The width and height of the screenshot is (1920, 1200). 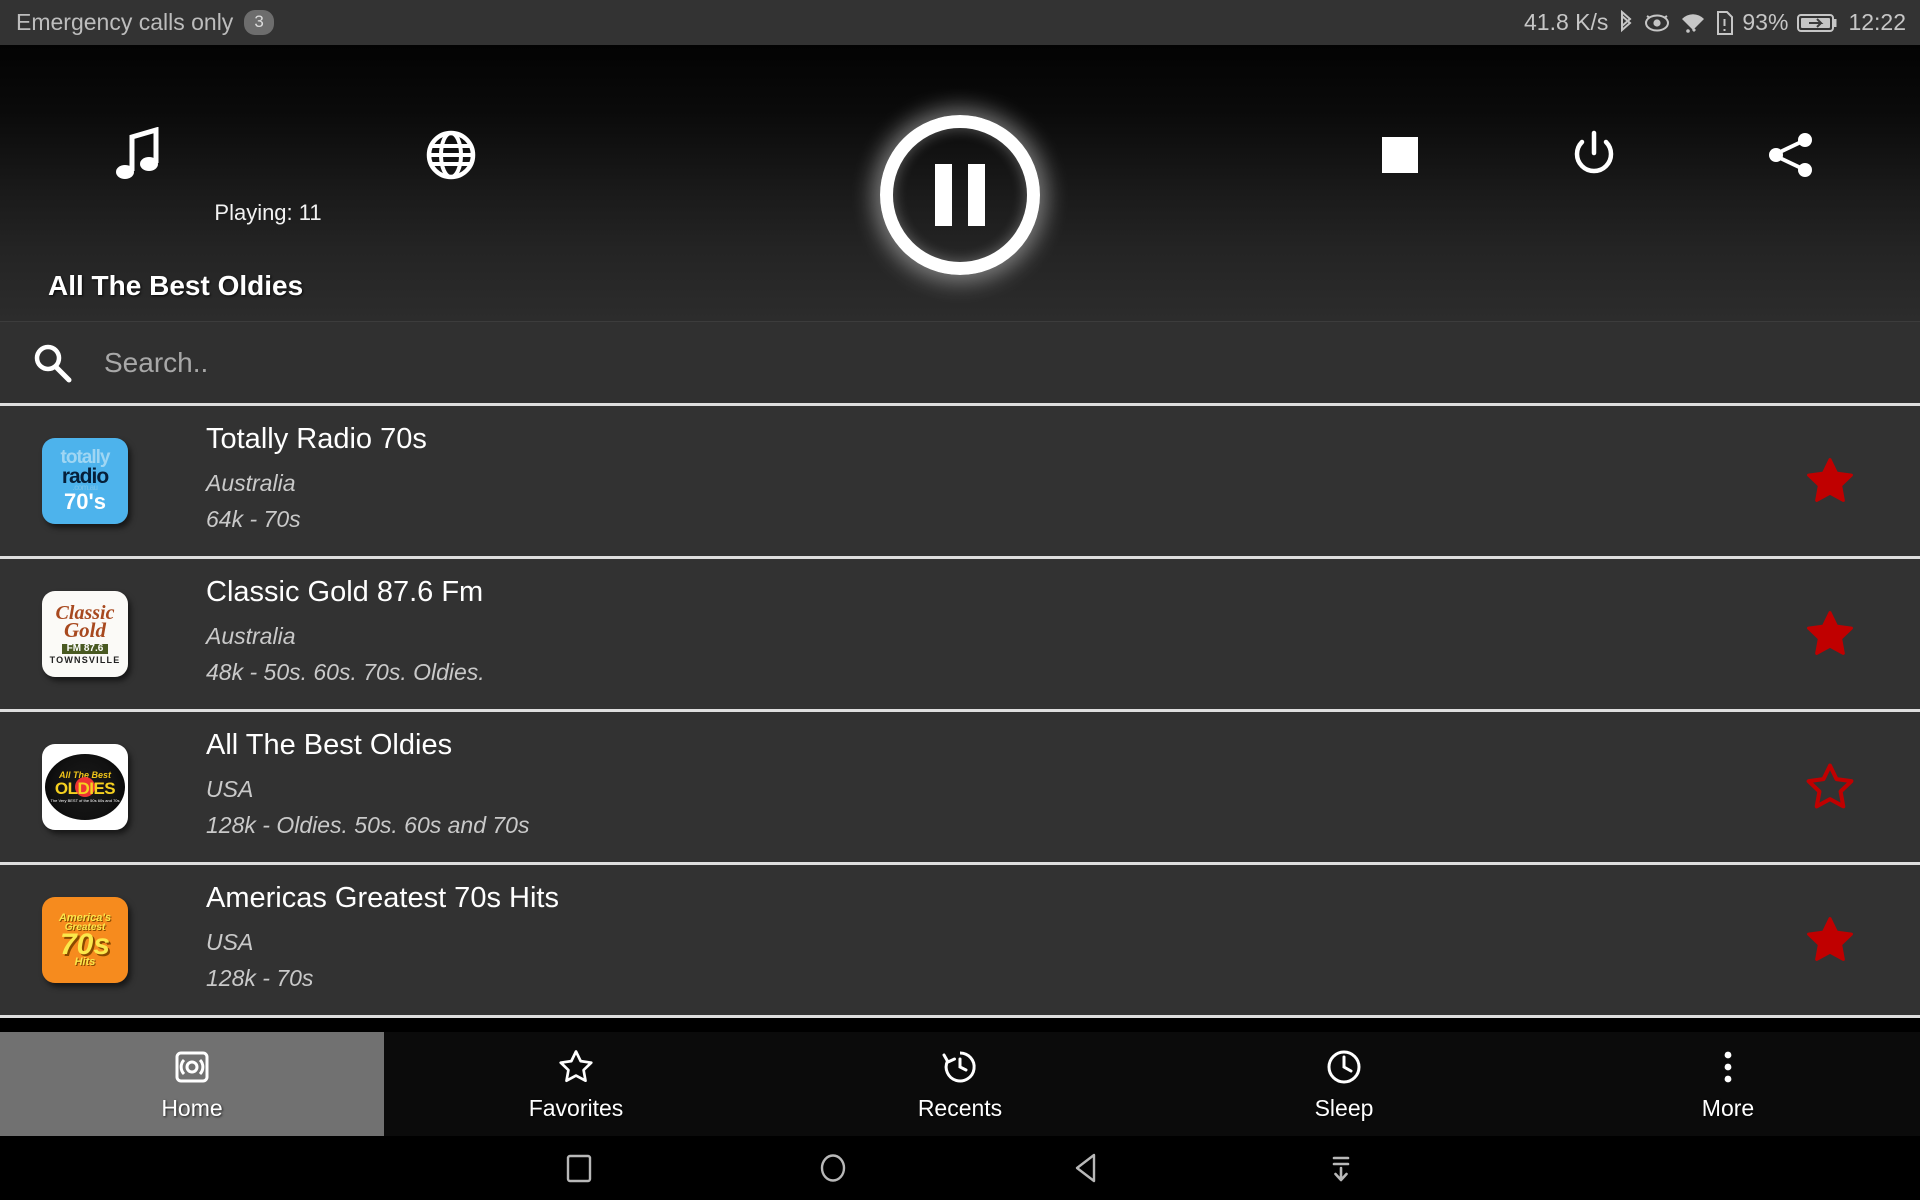 What do you see at coordinates (176, 285) in the screenshot?
I see `page-title: All The Best Oldies` at bounding box center [176, 285].